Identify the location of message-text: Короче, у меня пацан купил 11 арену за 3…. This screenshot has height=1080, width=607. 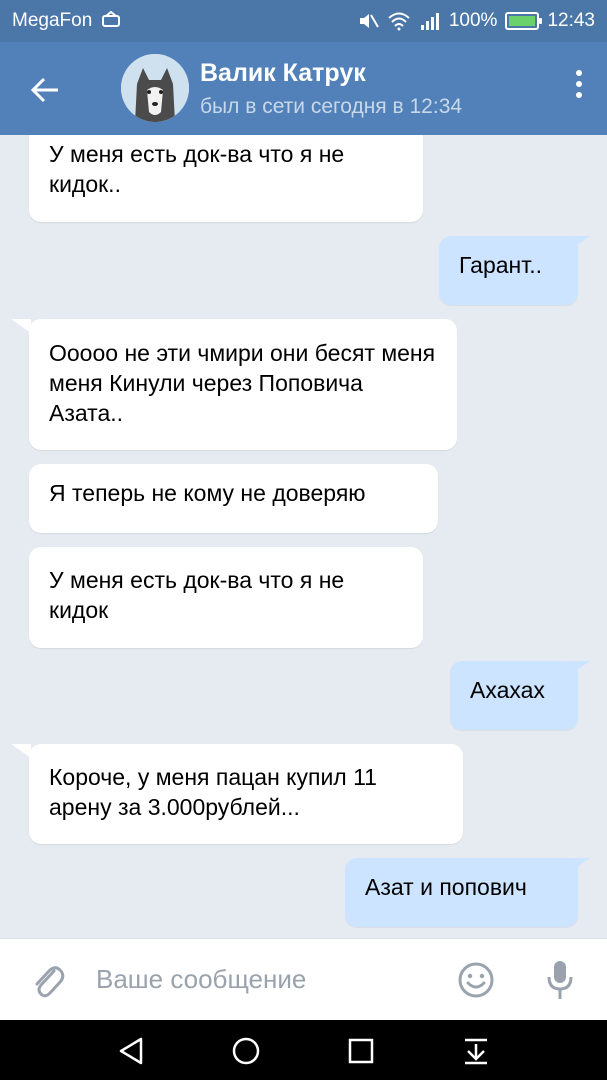
(213, 792).